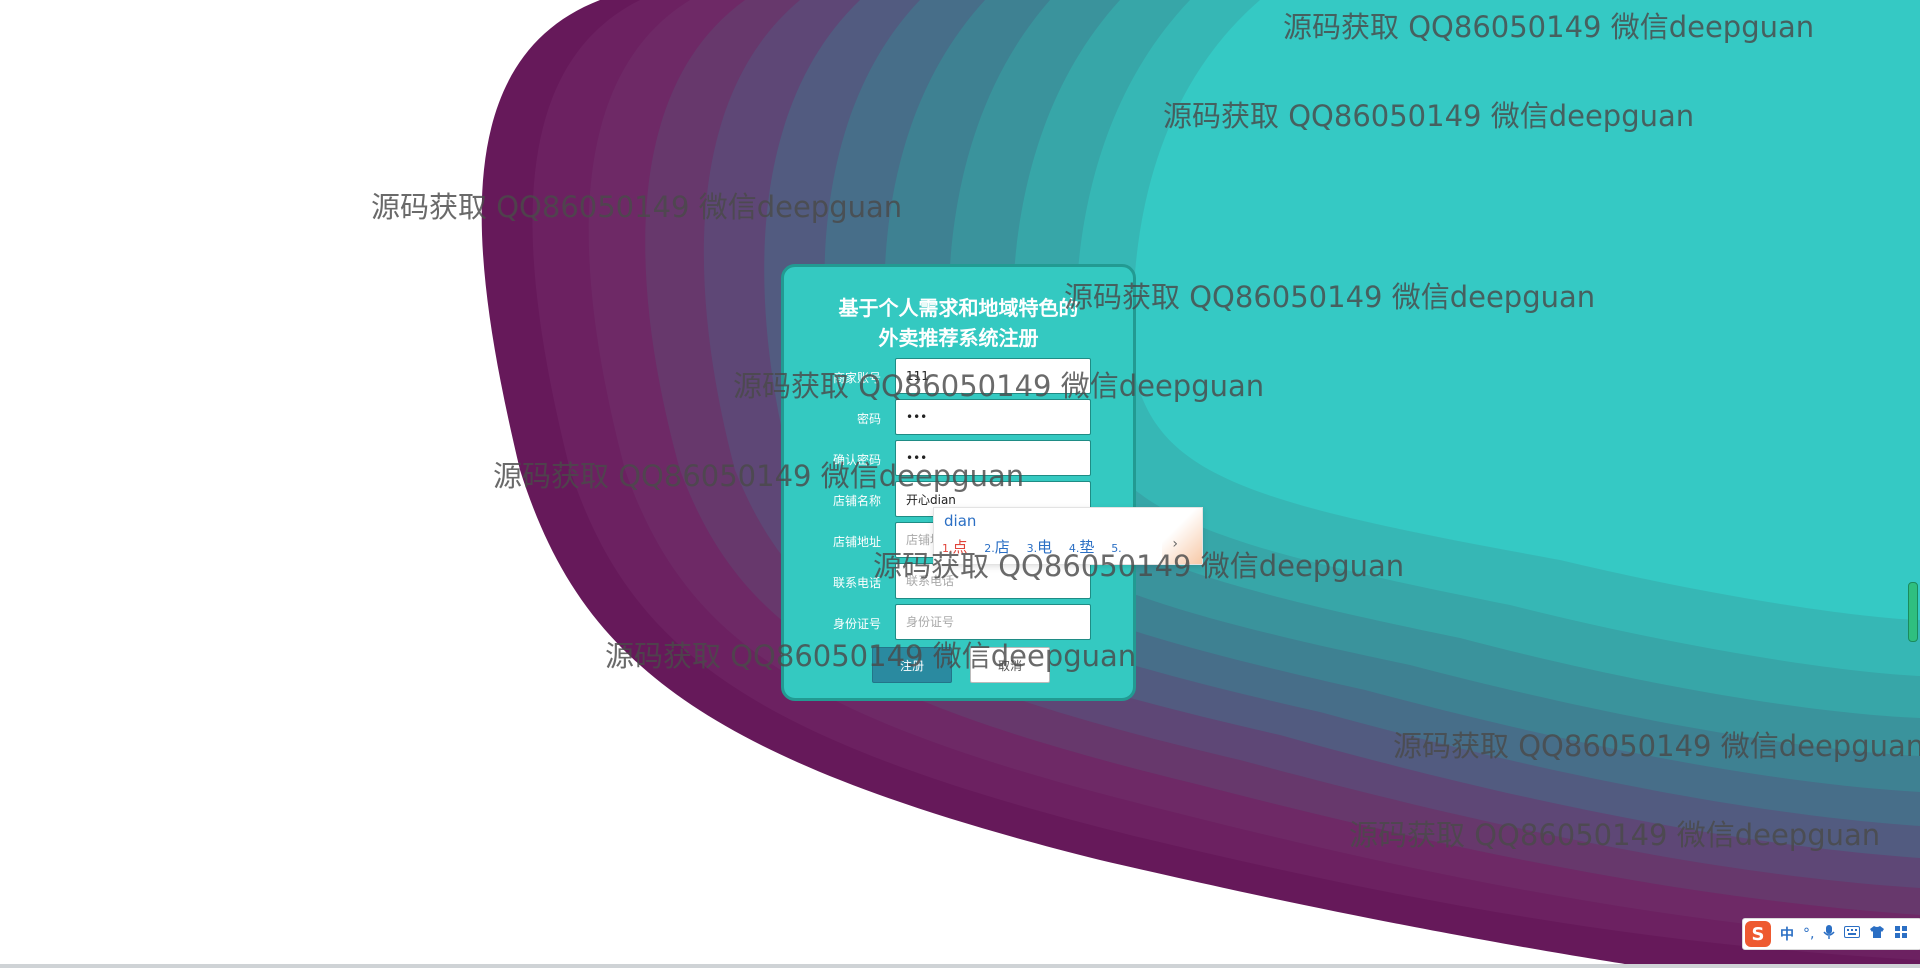  I want to click on confirm-password-label: 确认密码, so click(856, 460).